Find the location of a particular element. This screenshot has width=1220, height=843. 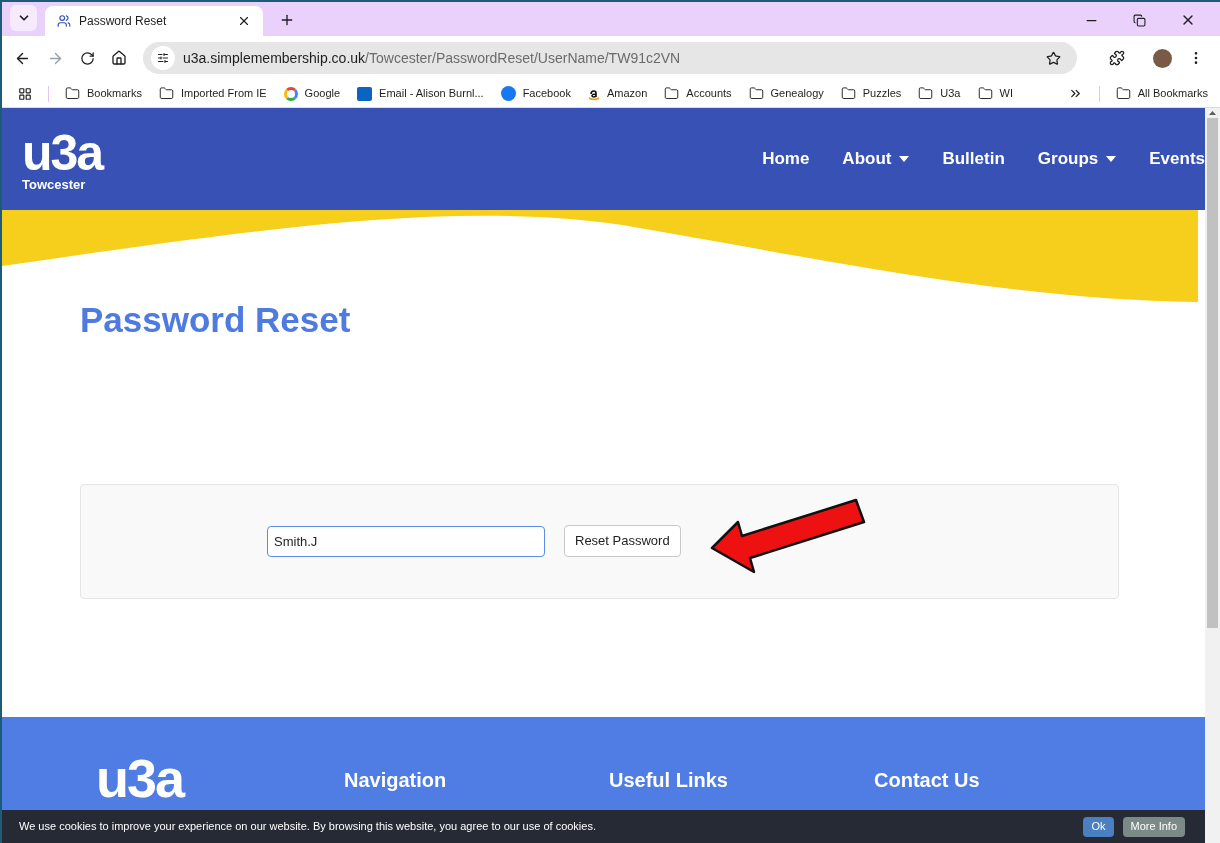

people-icon is located at coordinates (64, 21).